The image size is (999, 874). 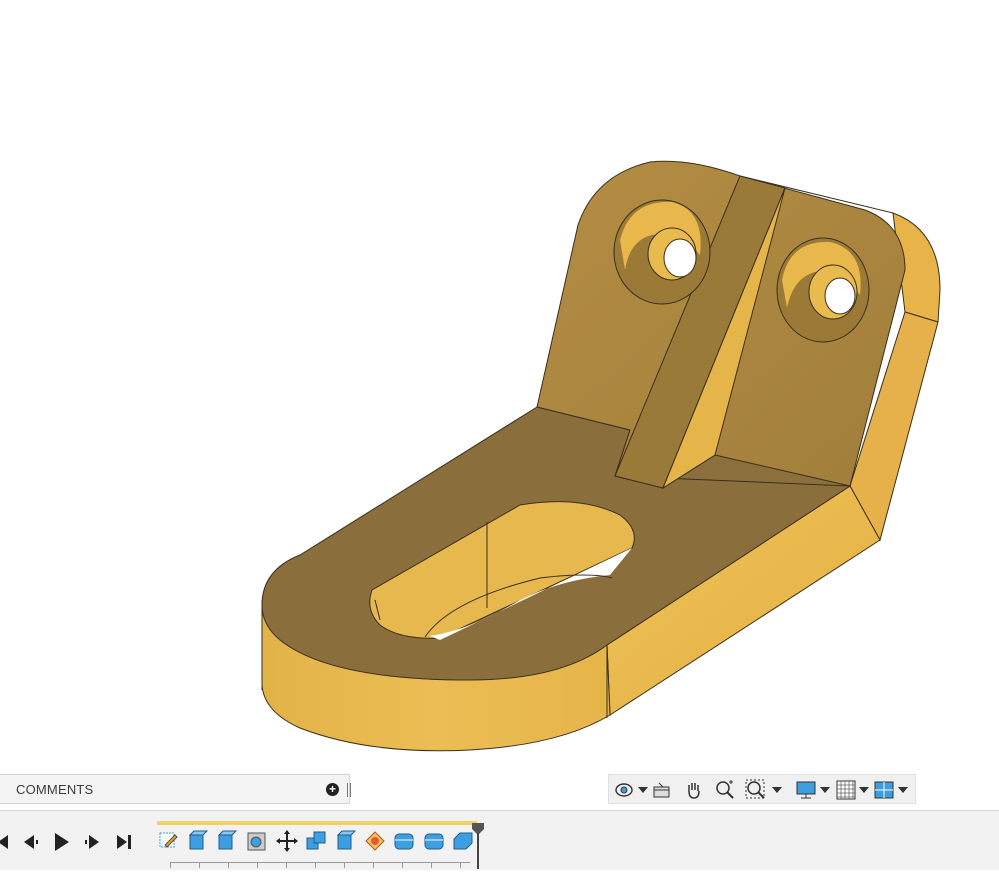 I want to click on viewports-icon, so click(x=884, y=790).